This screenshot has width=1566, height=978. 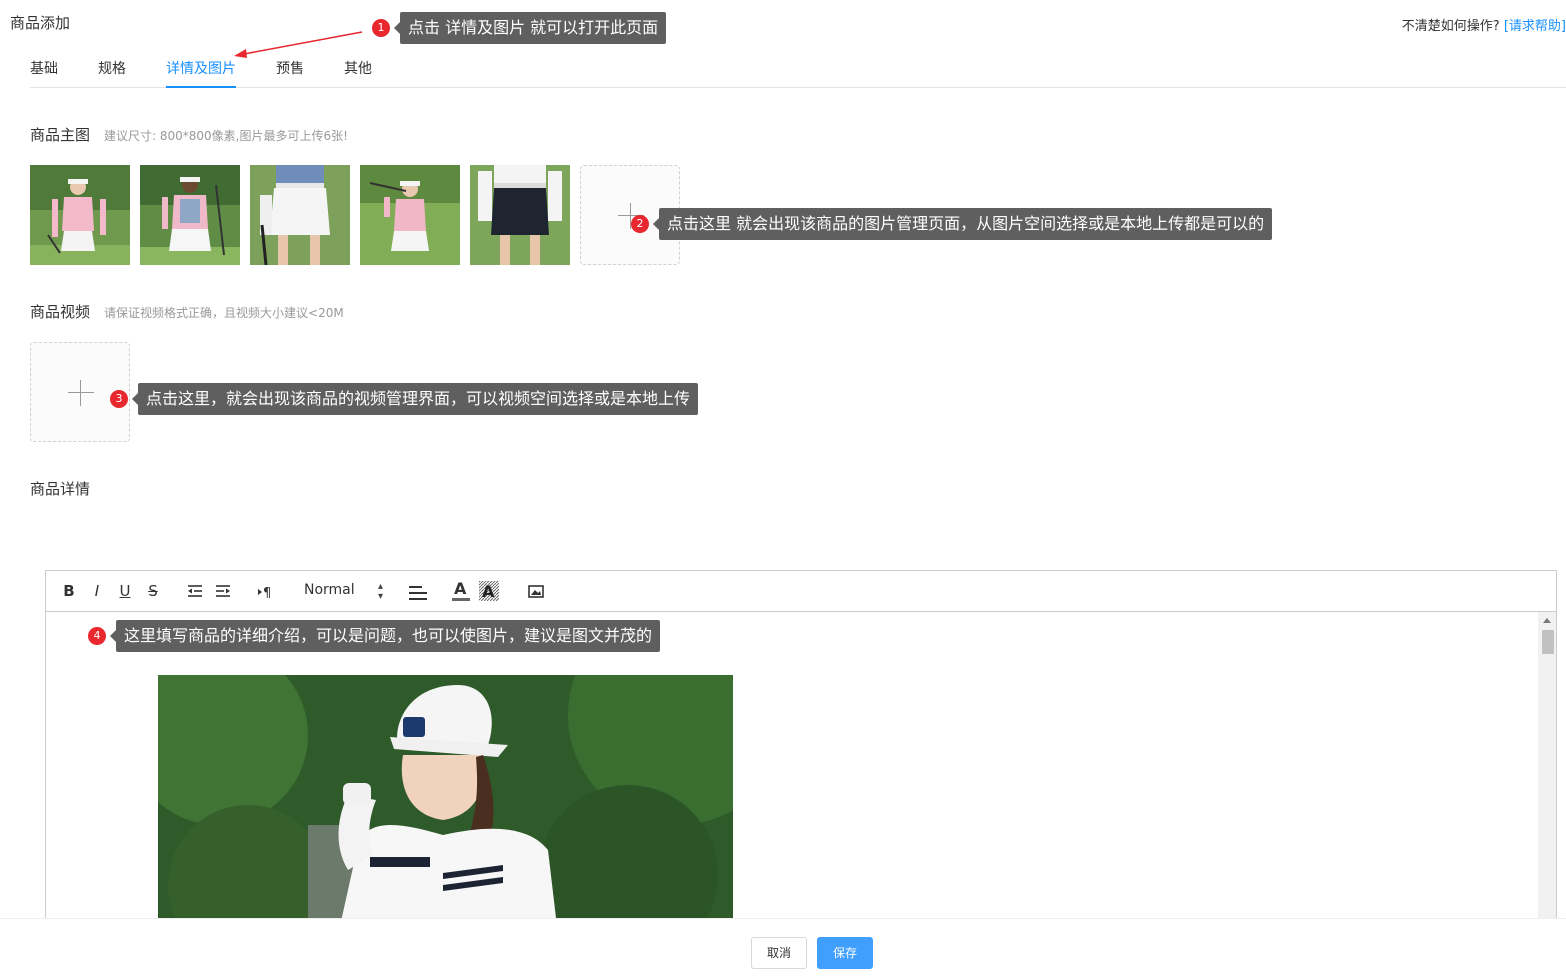 I want to click on save-button: 保存, so click(x=845, y=953).